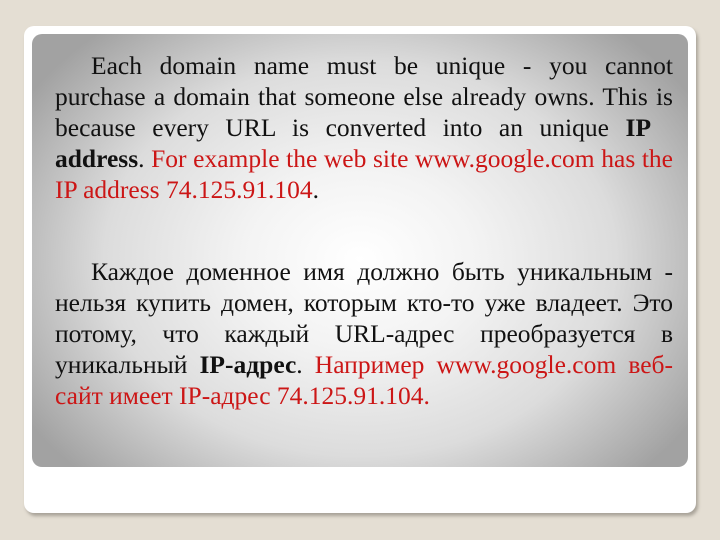 The width and height of the screenshot is (720, 540). Describe the element at coordinates (315, 189) in the screenshot. I see `paragraph-english-end: .` at that location.